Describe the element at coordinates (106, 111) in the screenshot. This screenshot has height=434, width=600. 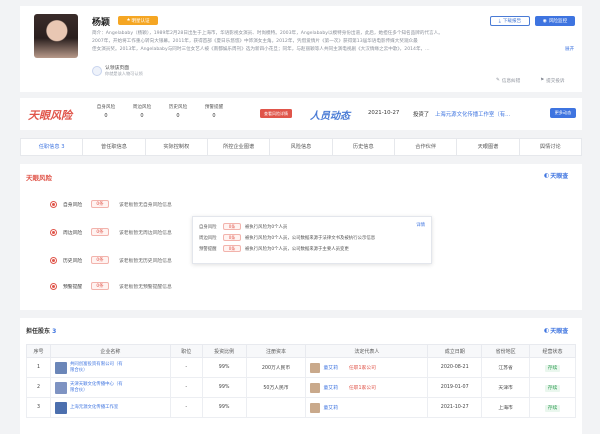
I see `risk-stat-self: 自身风险 0` at that location.